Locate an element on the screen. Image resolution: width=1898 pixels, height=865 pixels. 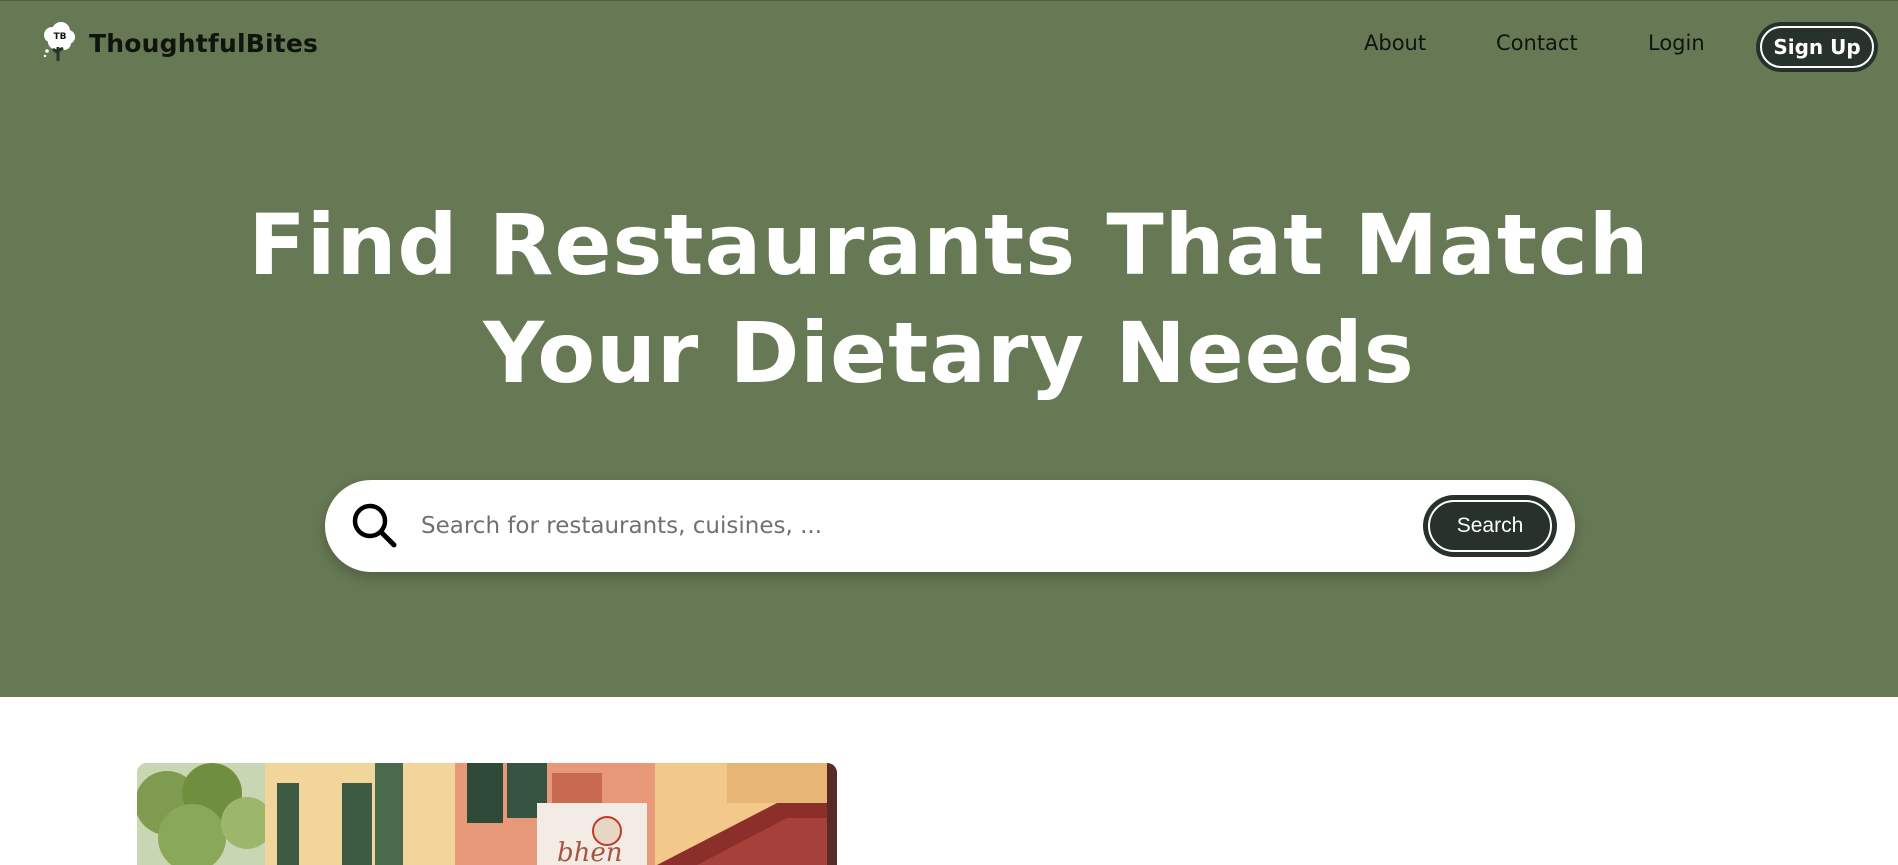
brand-name: ThoughtfulBites is located at coordinates (204, 43).